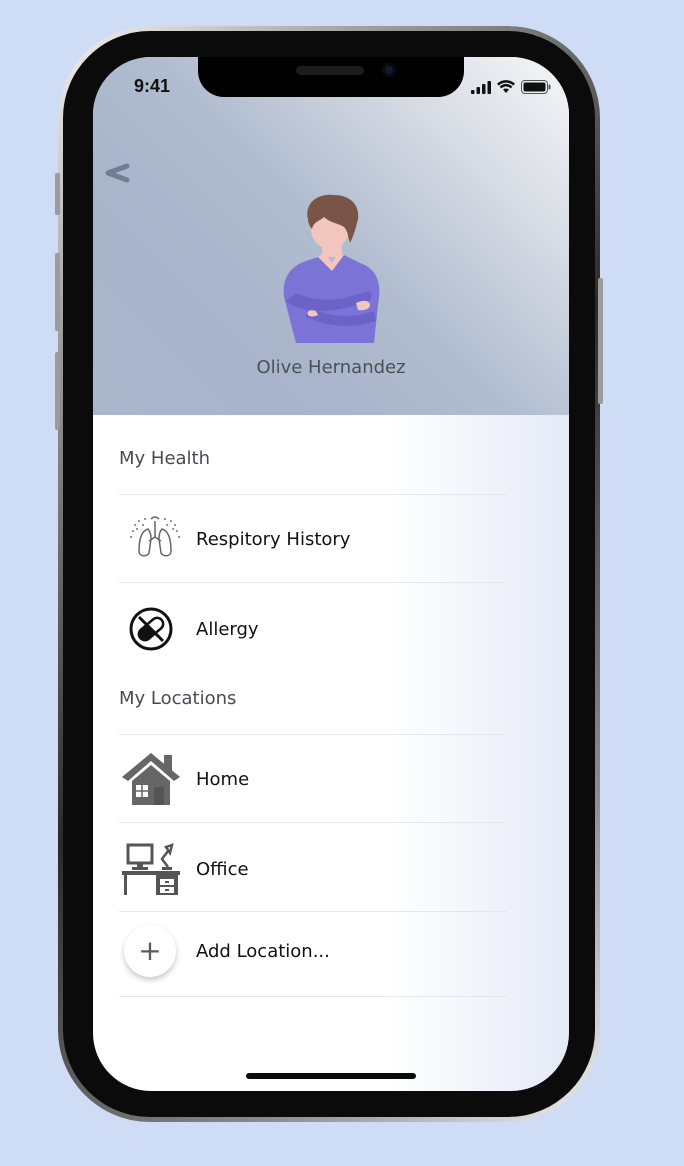  What do you see at coordinates (222, 869) in the screenshot?
I see `list-item-label: Office` at bounding box center [222, 869].